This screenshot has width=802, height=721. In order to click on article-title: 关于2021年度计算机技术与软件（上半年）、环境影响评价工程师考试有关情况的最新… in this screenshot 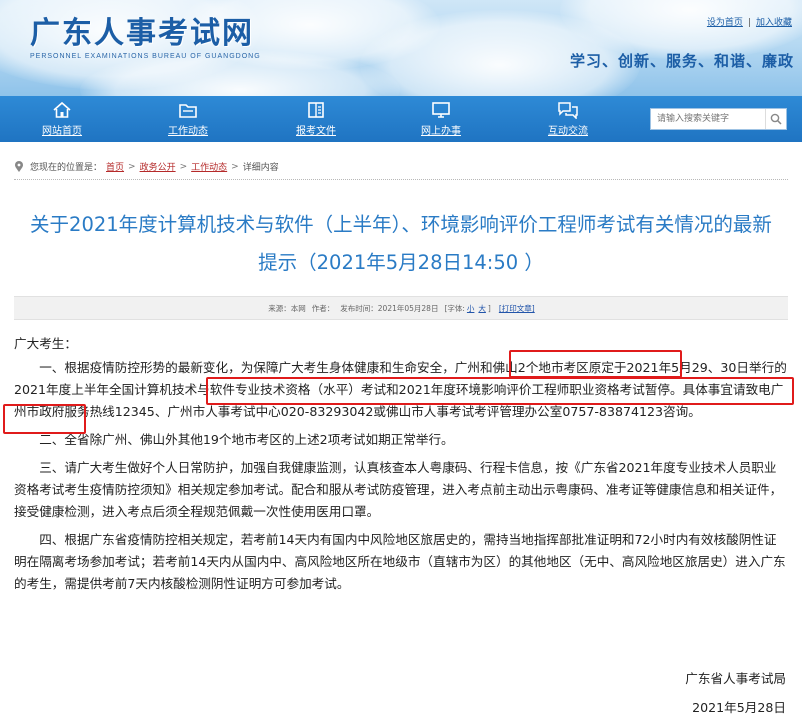, I will do `click(401, 244)`.